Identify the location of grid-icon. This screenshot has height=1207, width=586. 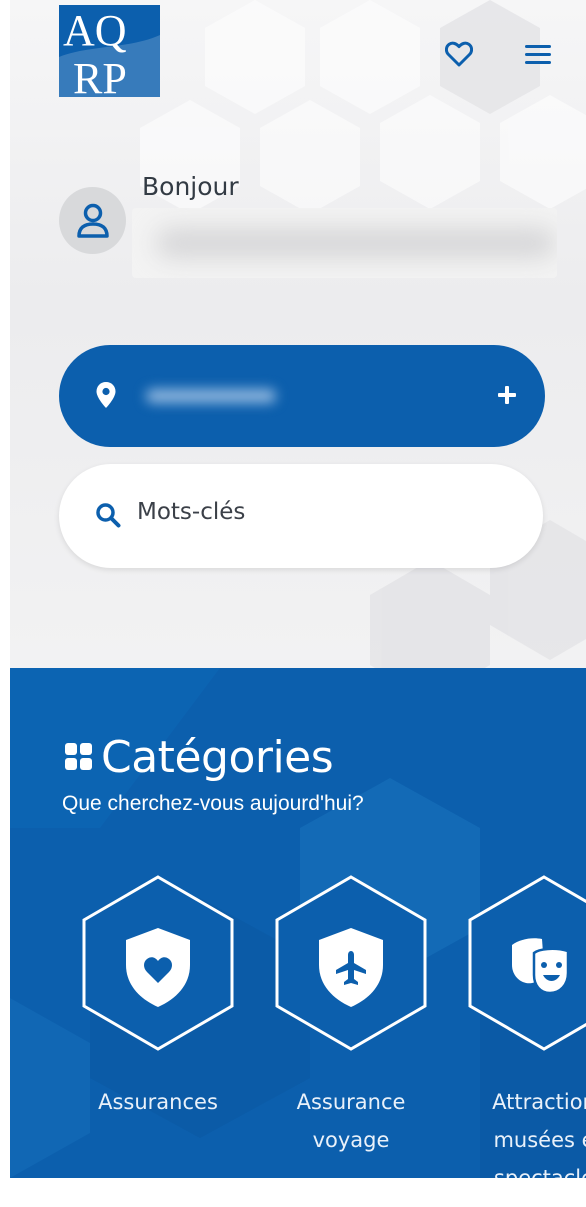
(78, 756).